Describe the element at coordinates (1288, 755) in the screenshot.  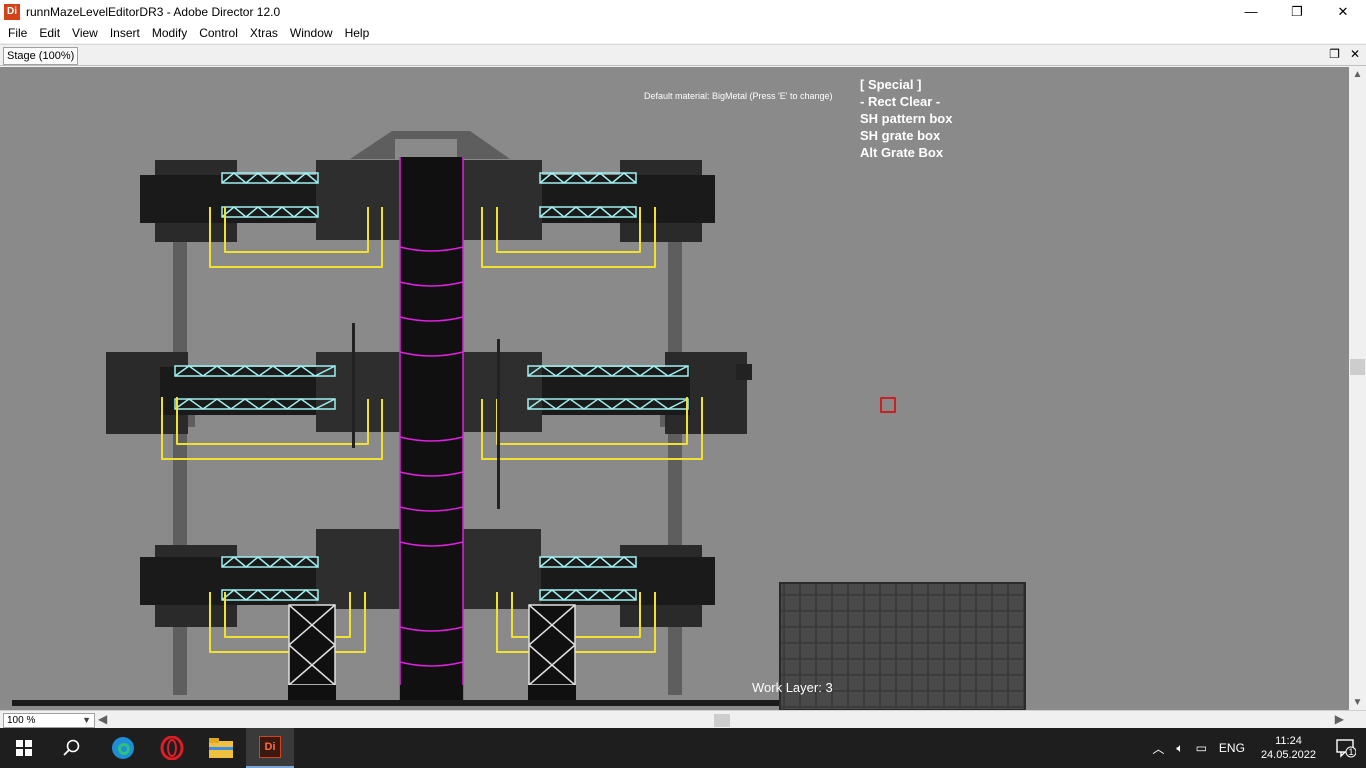
I see `clock-date: 24.05.2022` at that location.